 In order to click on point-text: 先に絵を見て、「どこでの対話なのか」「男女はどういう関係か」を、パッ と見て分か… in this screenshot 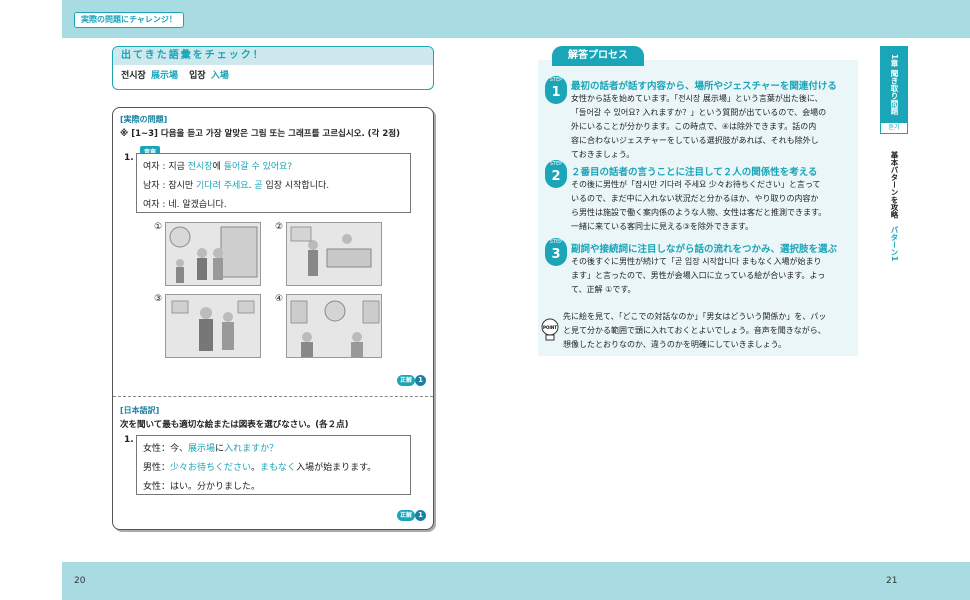, I will do `click(695, 330)`.